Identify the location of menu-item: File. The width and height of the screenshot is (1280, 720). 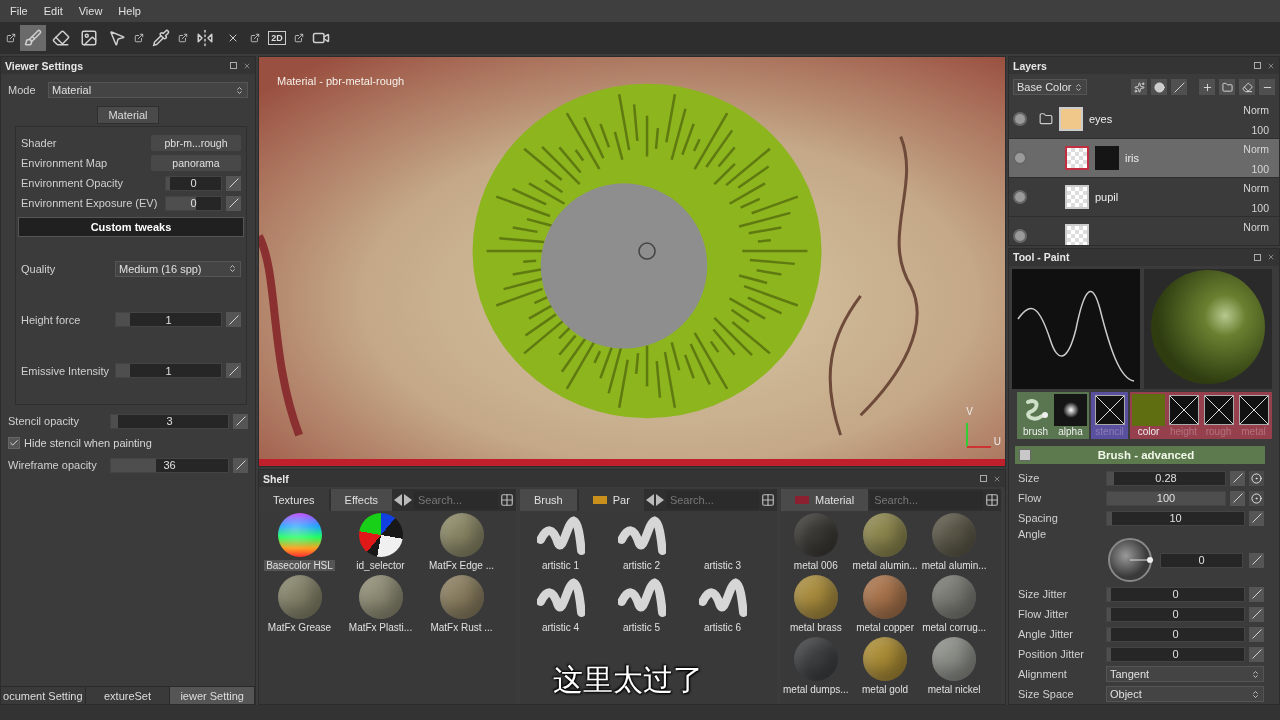
(19, 11).